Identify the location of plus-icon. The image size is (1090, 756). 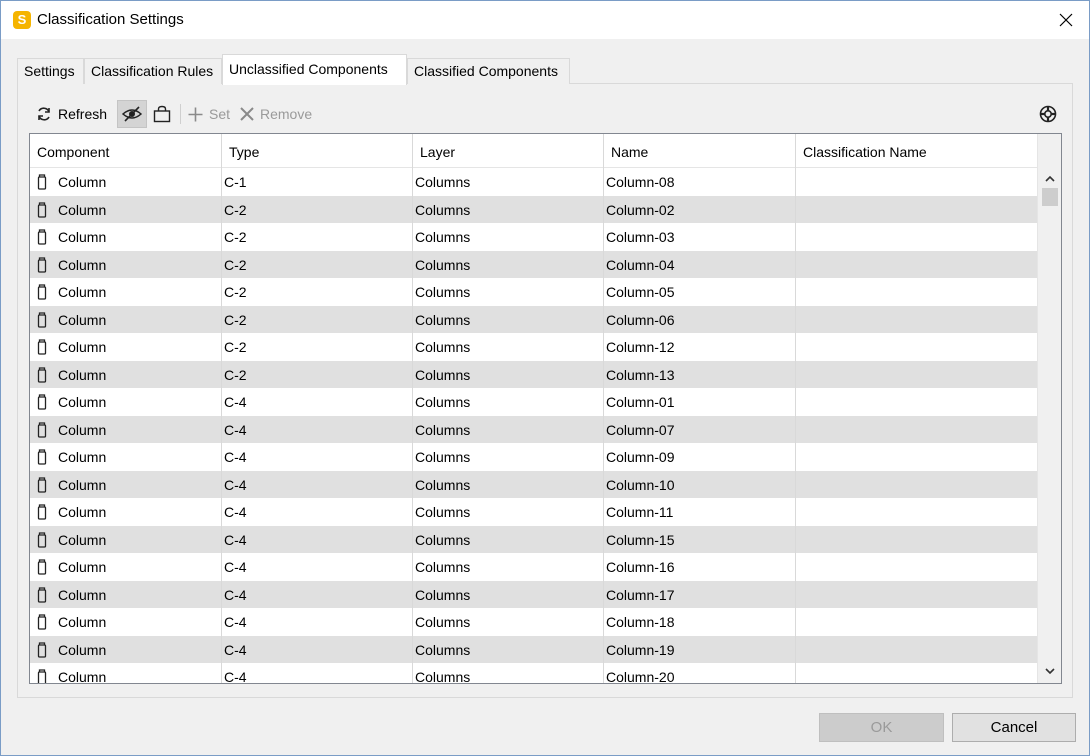
(195, 114).